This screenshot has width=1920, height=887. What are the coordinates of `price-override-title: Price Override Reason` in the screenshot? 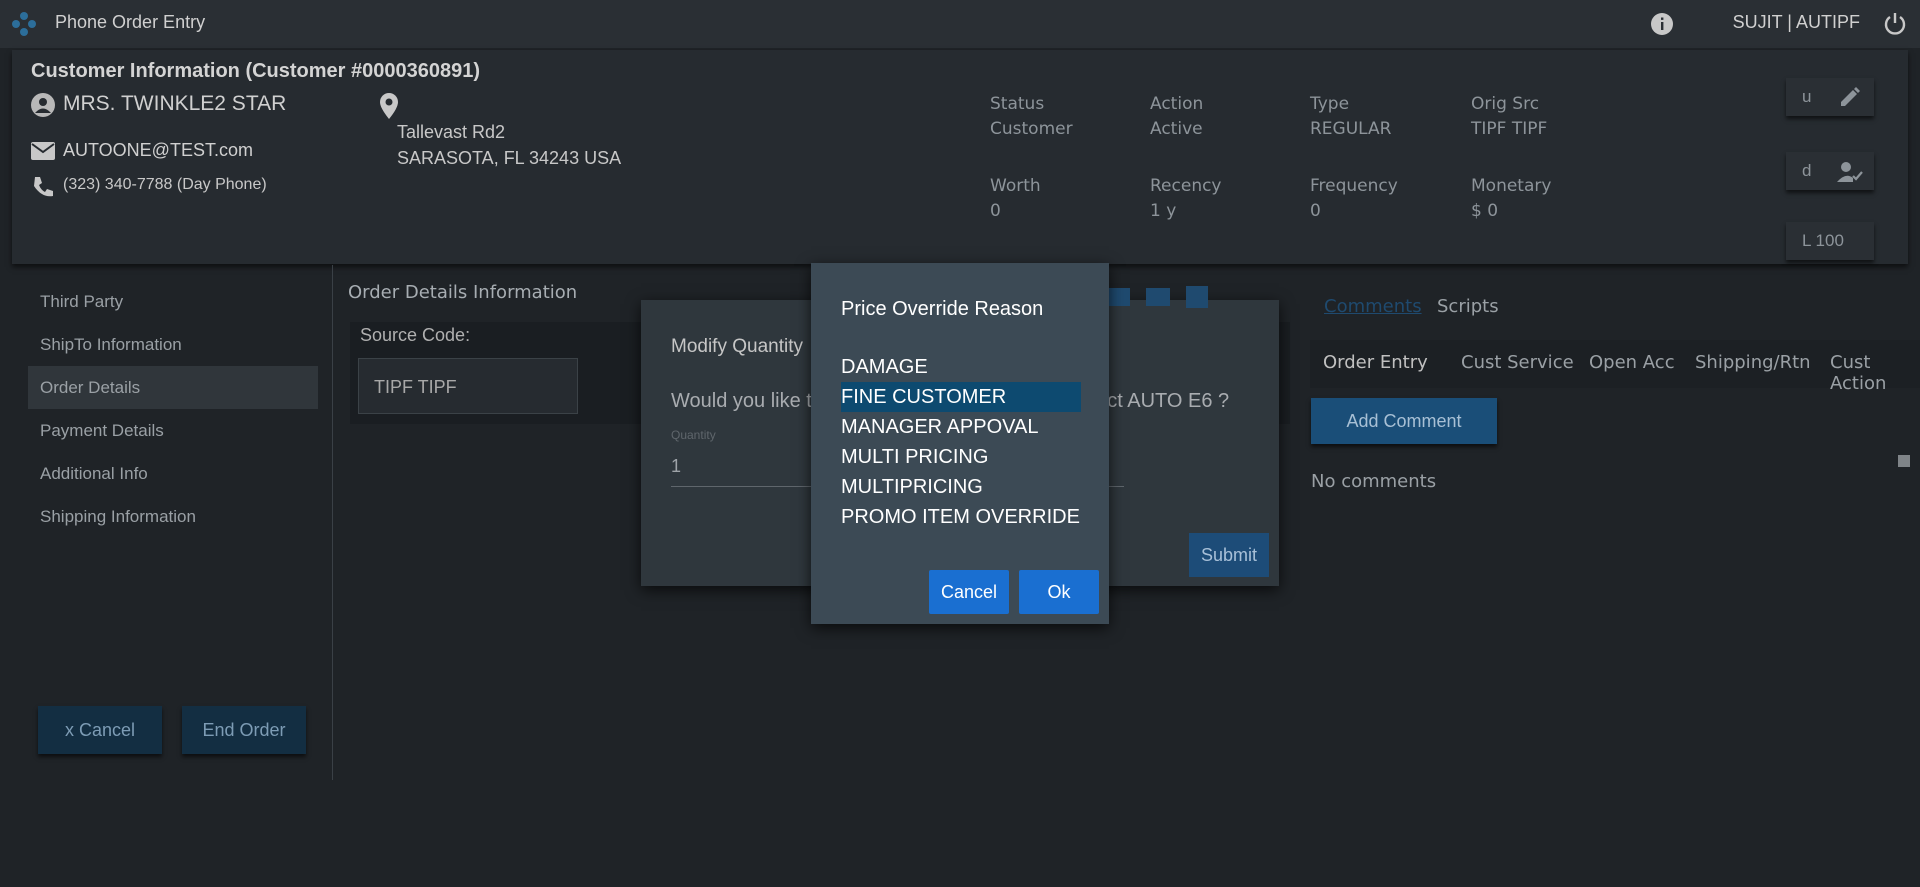 It's located at (942, 309).